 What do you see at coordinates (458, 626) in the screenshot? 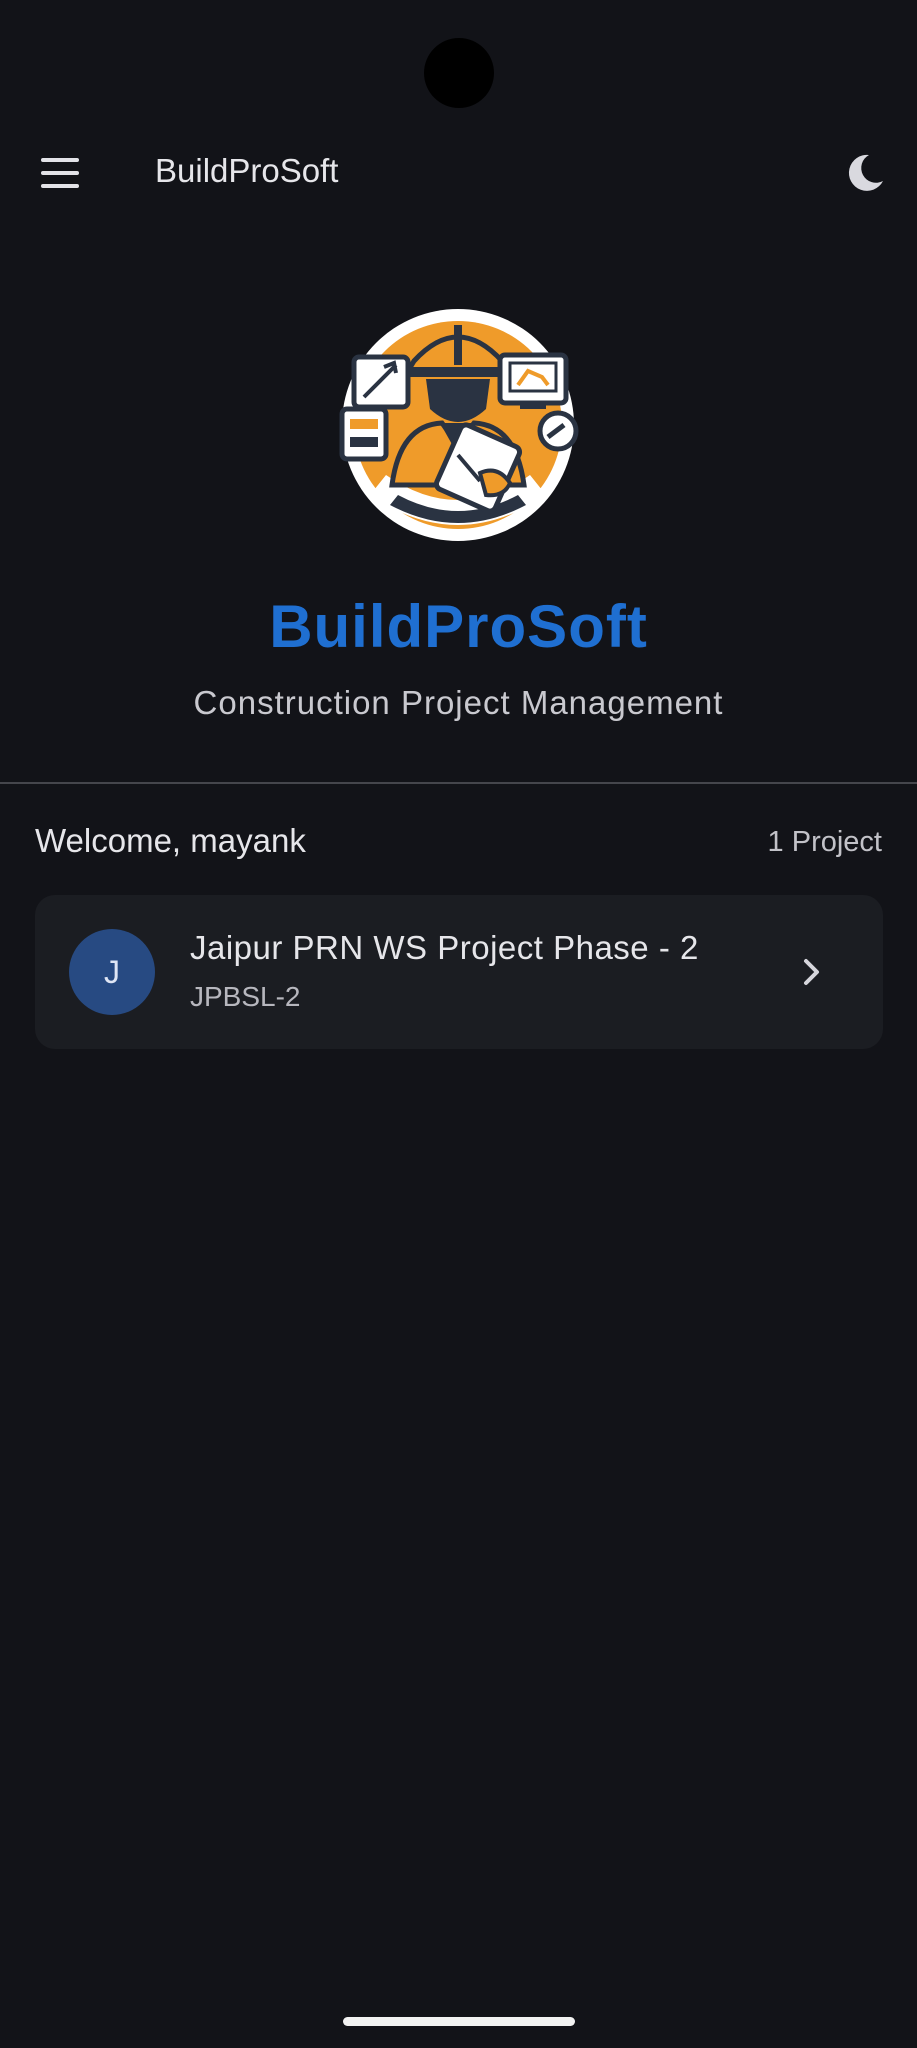
I see `brand-title: BuildProSoft` at bounding box center [458, 626].